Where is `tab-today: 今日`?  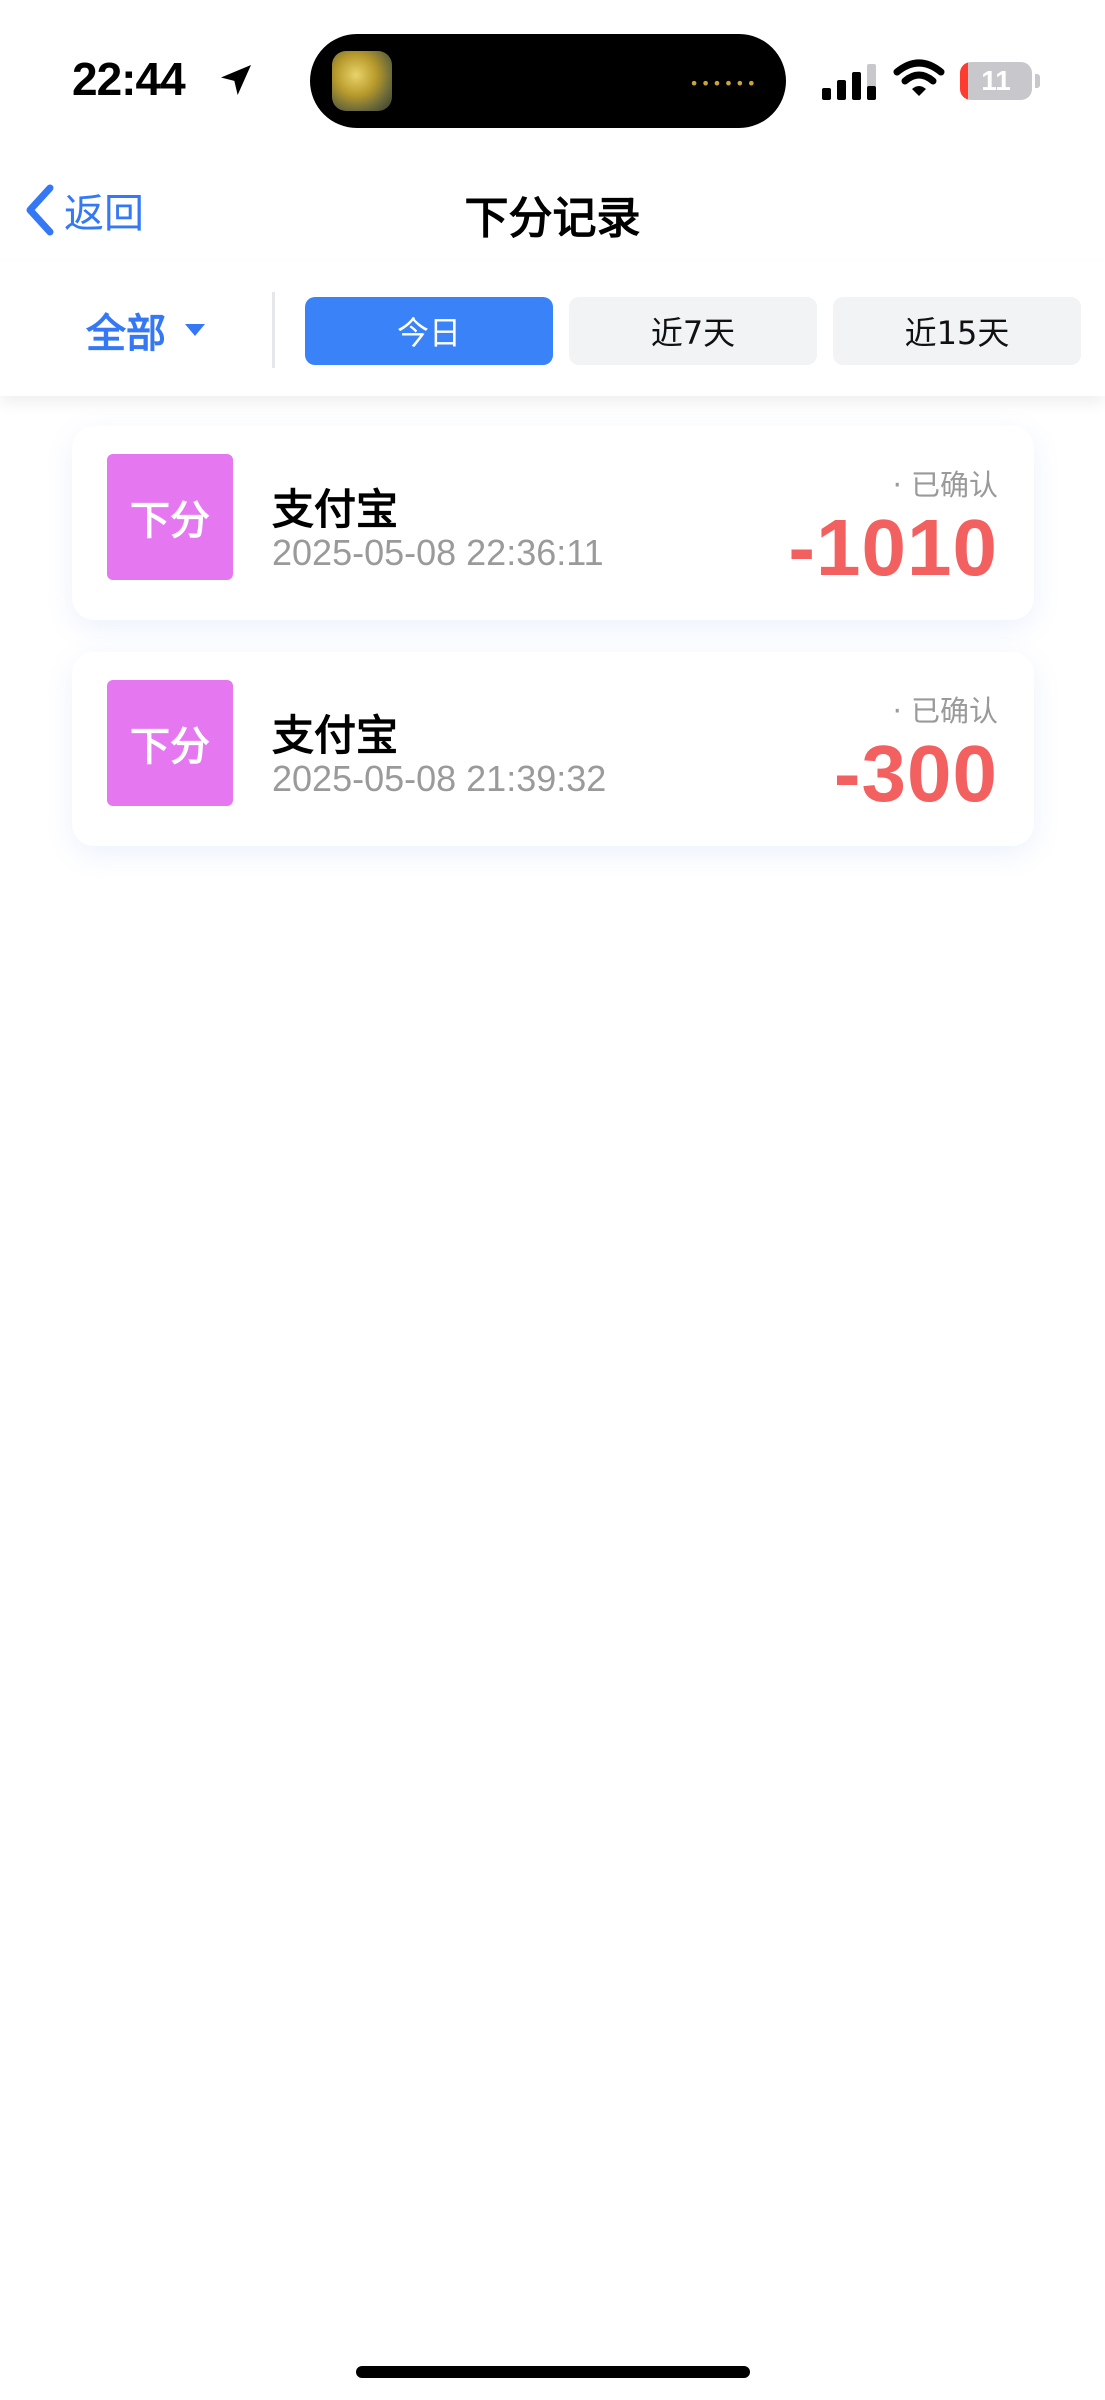
tab-today: 今日 is located at coordinates (429, 331).